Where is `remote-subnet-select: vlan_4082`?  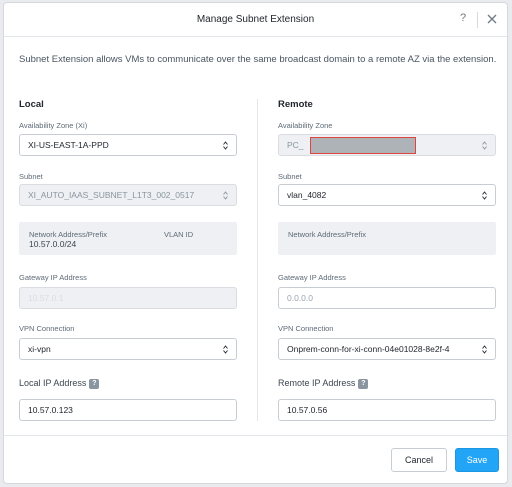
remote-subnet-select: vlan_4082 is located at coordinates (387, 195).